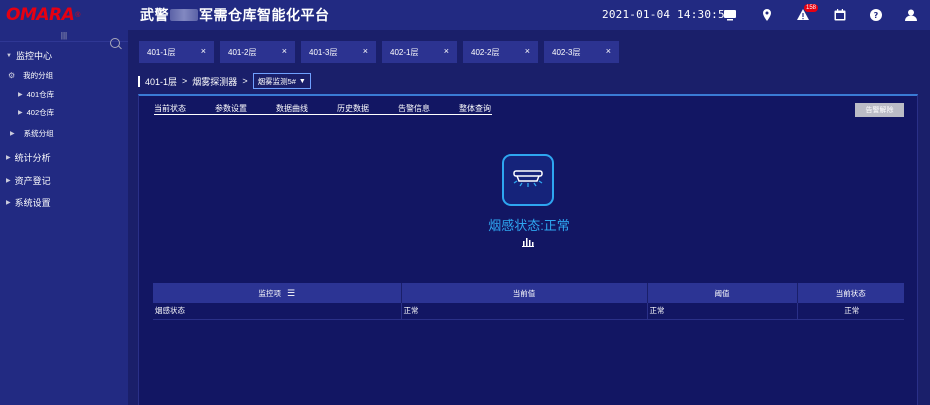  I want to click on breadcrumb: 401-1层 > 烟雾探测器 > 烟雾监测5# ▼, so click(224, 81).